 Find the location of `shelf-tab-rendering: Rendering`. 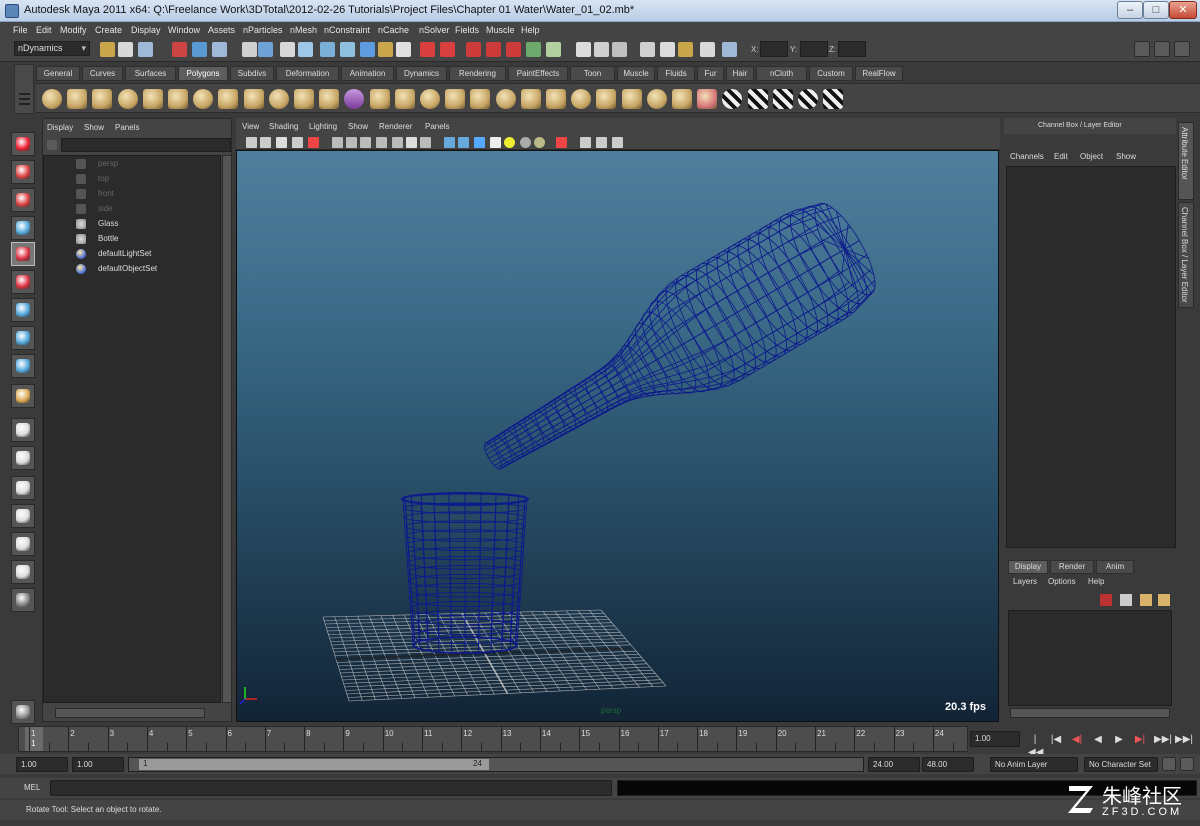

shelf-tab-rendering: Rendering is located at coordinates (477, 73).